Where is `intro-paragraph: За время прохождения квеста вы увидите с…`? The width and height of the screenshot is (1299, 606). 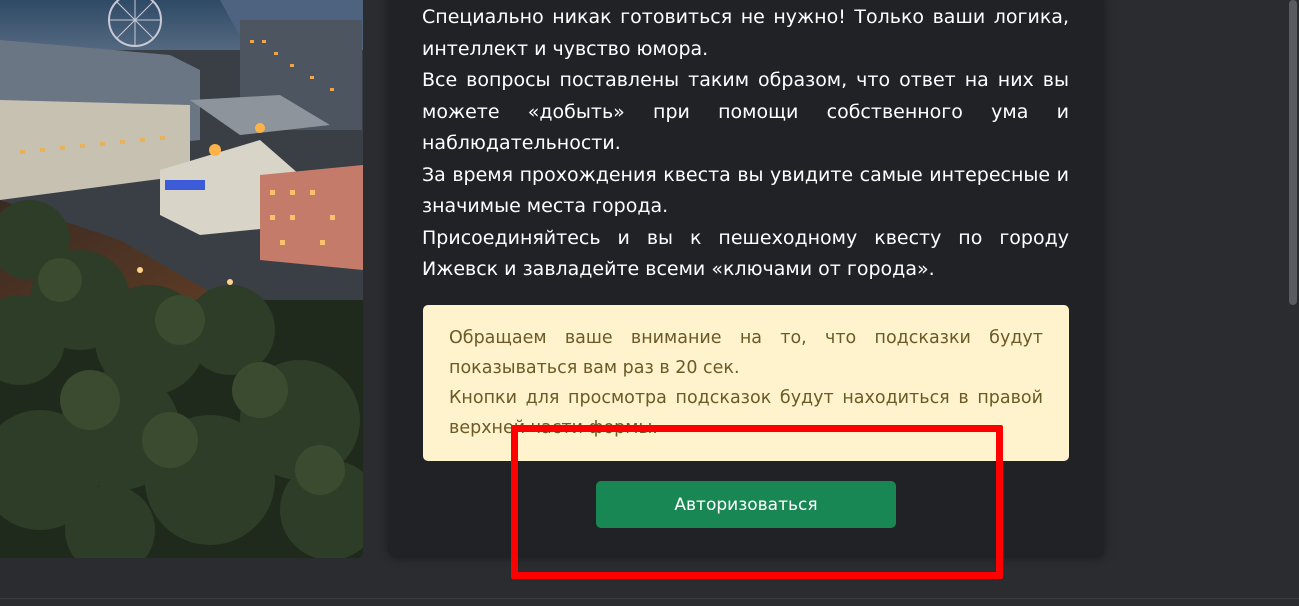
intro-paragraph: За время прохождения квеста вы увидите с… is located at coordinates (745, 190).